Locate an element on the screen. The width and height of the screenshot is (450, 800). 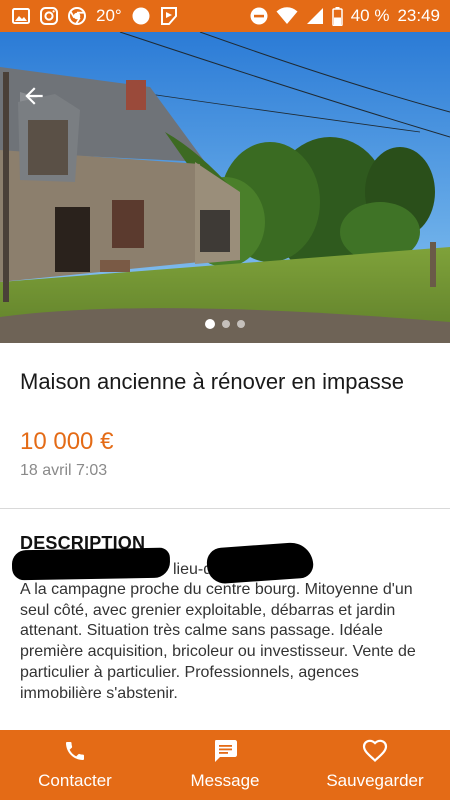
signal-icon is located at coordinates (315, 16).